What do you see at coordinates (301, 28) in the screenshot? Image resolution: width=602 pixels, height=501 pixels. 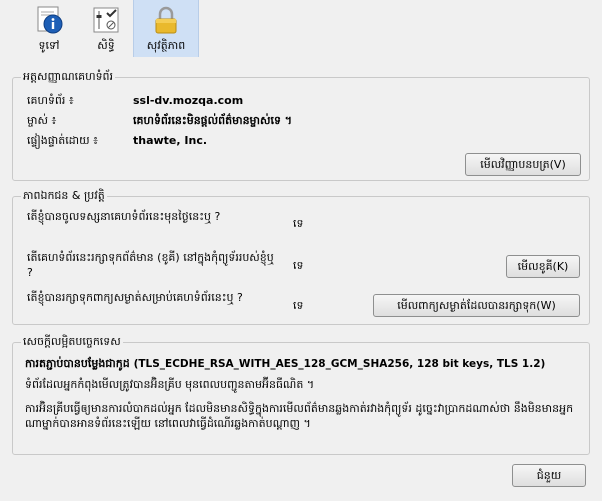 I see `toolbar: ទូទៅ សិទ្ធិ សុវត្ថិភាព` at bounding box center [301, 28].